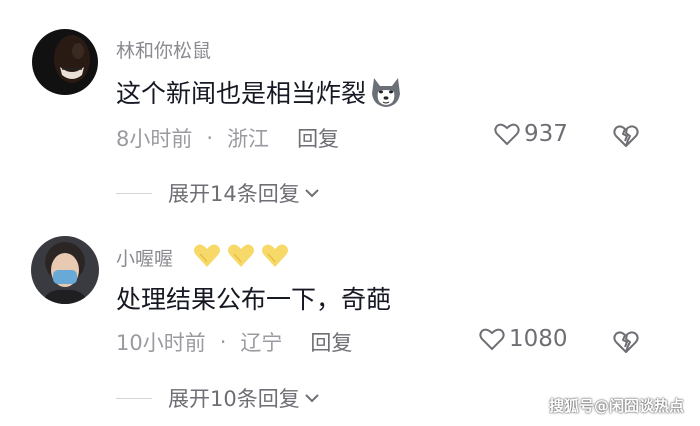 The image size is (700, 426). What do you see at coordinates (144, 257) in the screenshot?
I see `username: 小喔喔` at bounding box center [144, 257].